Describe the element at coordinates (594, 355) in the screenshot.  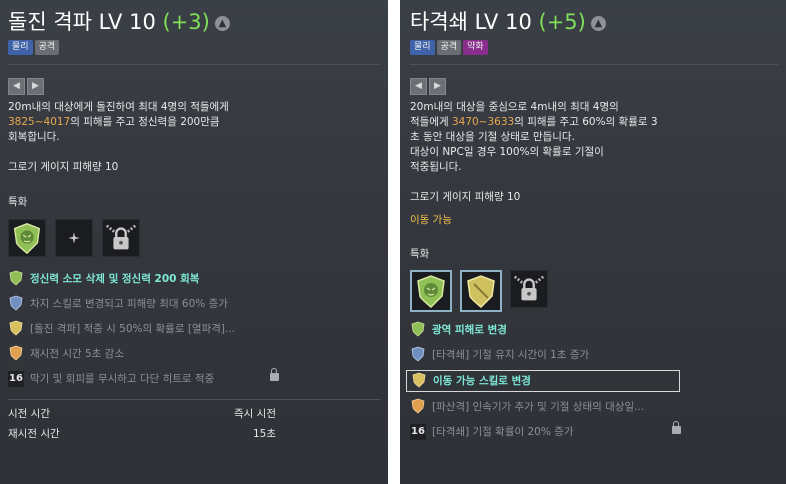
I see `trait-item: [타격쇄] 기절 유지 시간이 1초 증가` at that location.